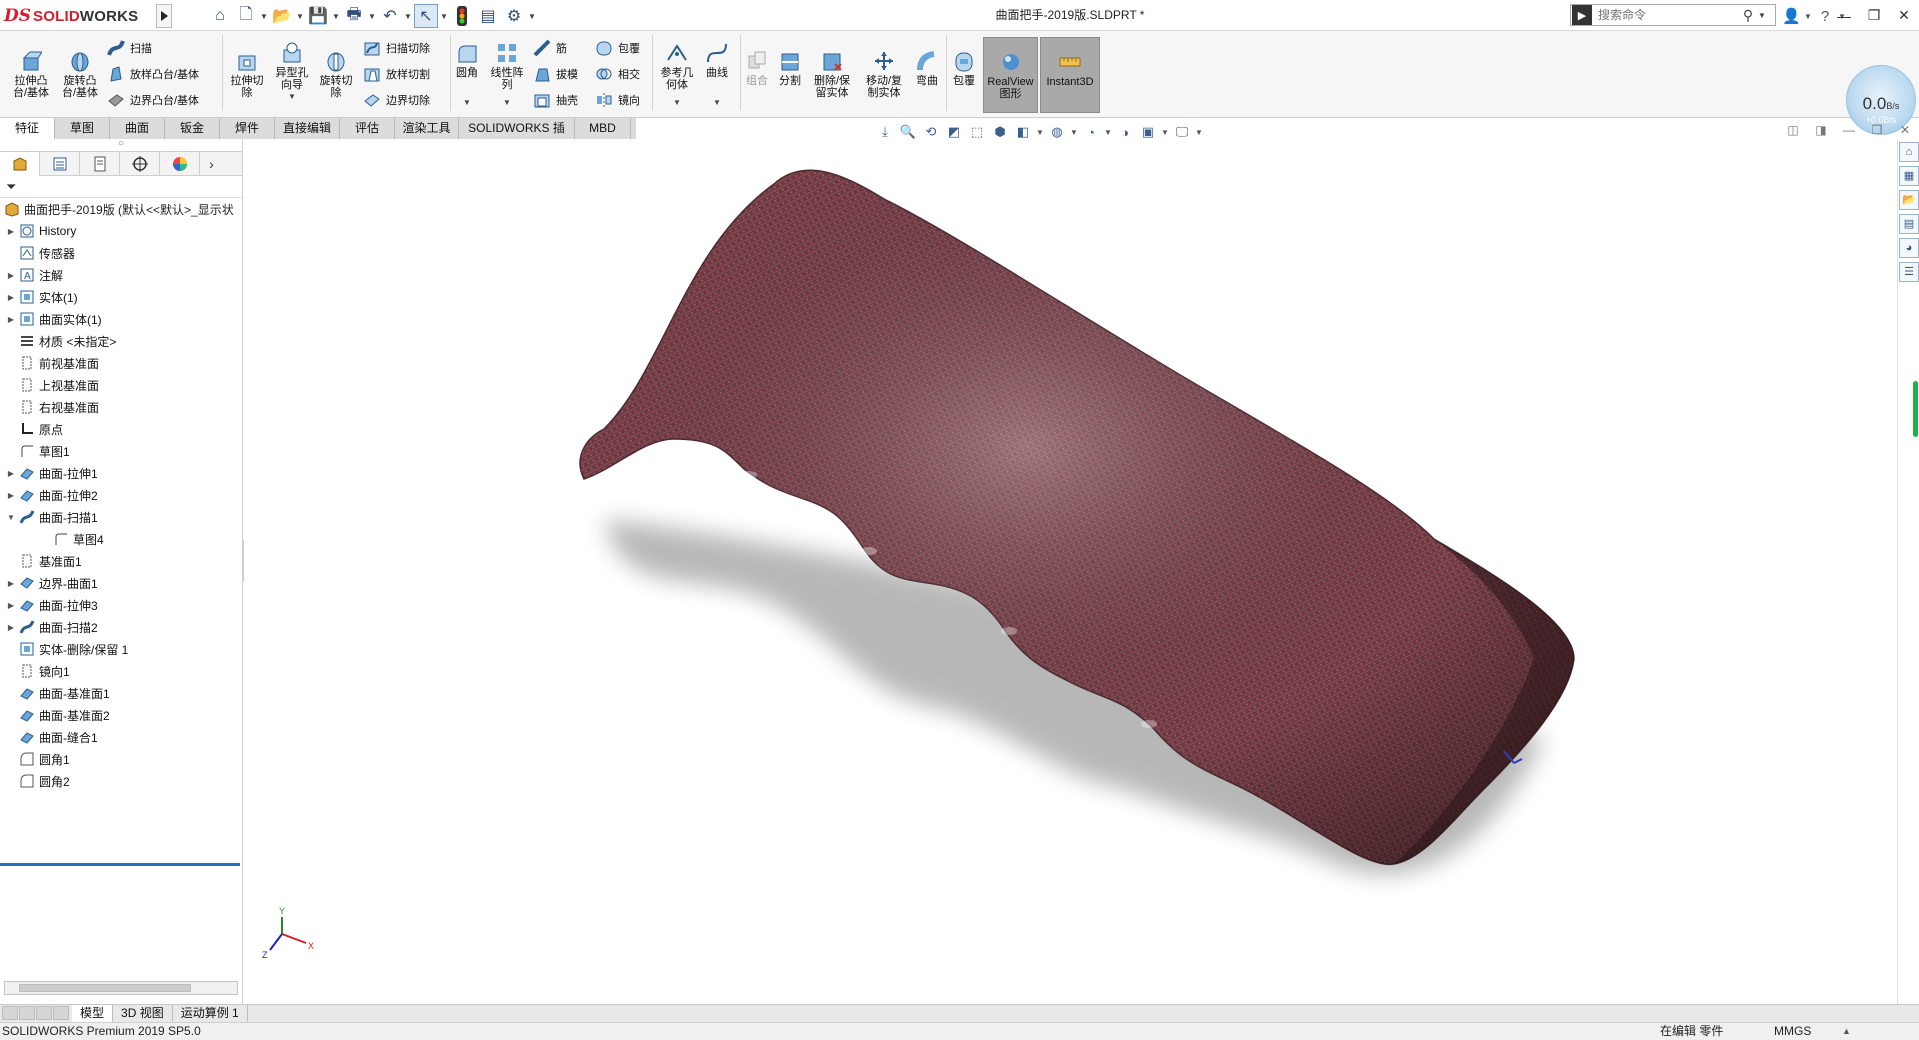 The image size is (1919, 1040). I want to click on view-settings-icon: ▣, so click(1148, 132).